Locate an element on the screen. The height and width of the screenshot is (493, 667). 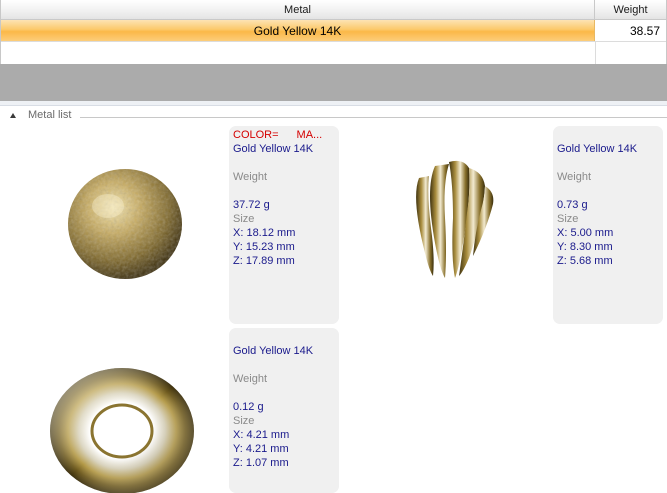
table-empty-row is located at coordinates (333, 53).